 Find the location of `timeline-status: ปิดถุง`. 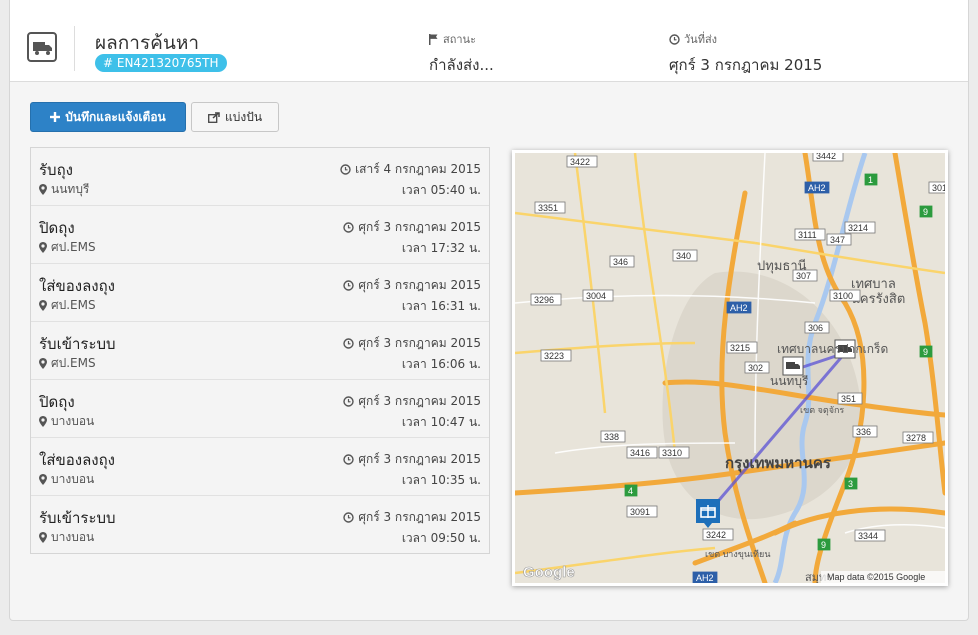

timeline-status: ปิดถุง is located at coordinates (57, 402).